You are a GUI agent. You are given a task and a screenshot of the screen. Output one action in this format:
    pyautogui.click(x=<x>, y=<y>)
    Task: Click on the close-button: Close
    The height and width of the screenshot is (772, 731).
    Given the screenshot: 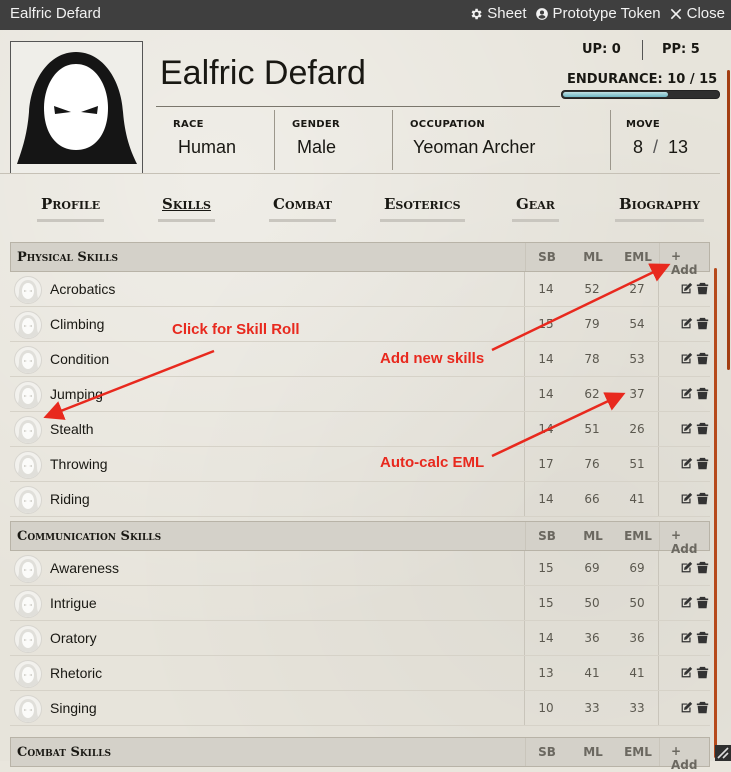 What is the action you would take?
    pyautogui.click(x=697, y=13)
    